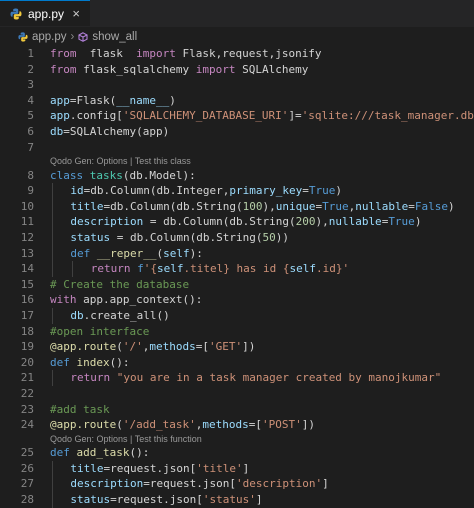 The image size is (474, 508). I want to click on code-line: 28 status=request.json['status'], so click(237, 500).